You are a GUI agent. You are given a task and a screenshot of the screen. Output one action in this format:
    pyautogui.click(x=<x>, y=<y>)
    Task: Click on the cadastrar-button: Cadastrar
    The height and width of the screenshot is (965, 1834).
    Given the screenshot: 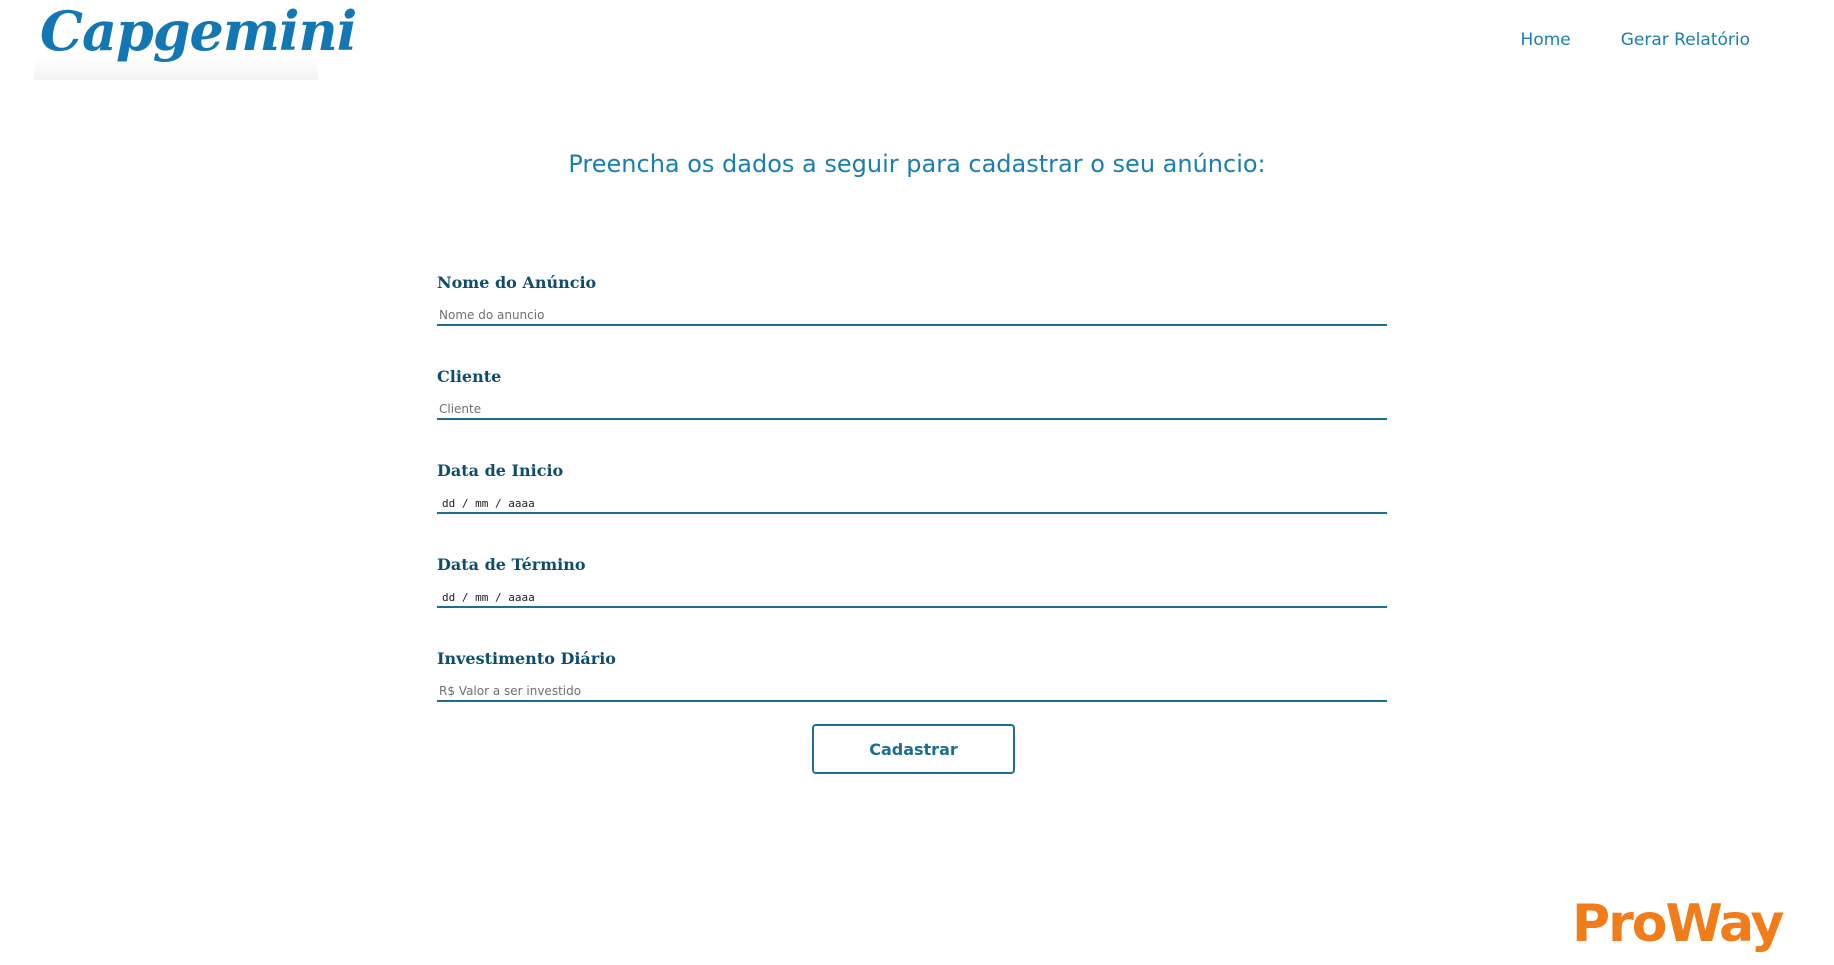 What is the action you would take?
    pyautogui.click(x=913, y=749)
    